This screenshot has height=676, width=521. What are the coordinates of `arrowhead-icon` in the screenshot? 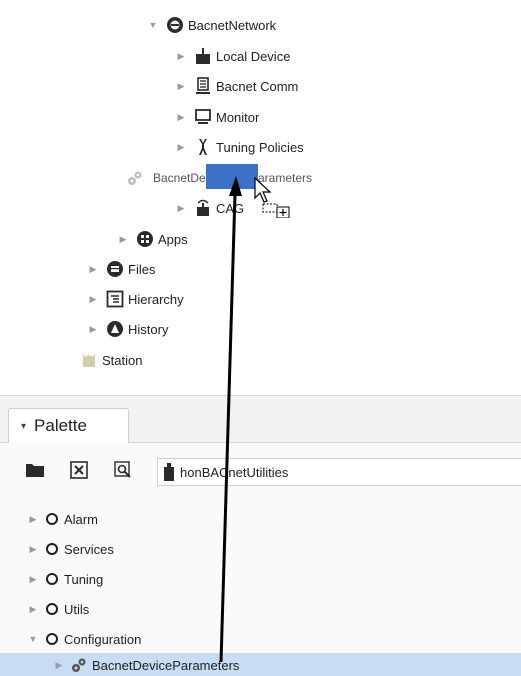 It's located at (235, 186).